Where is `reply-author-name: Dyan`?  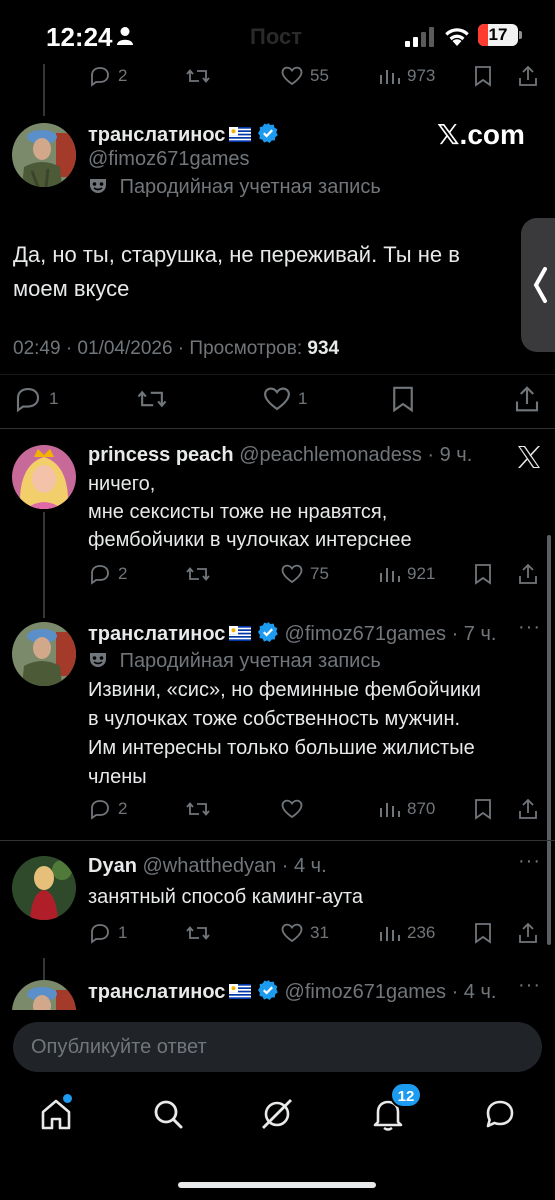
reply-author-name: Dyan is located at coordinates (112, 866).